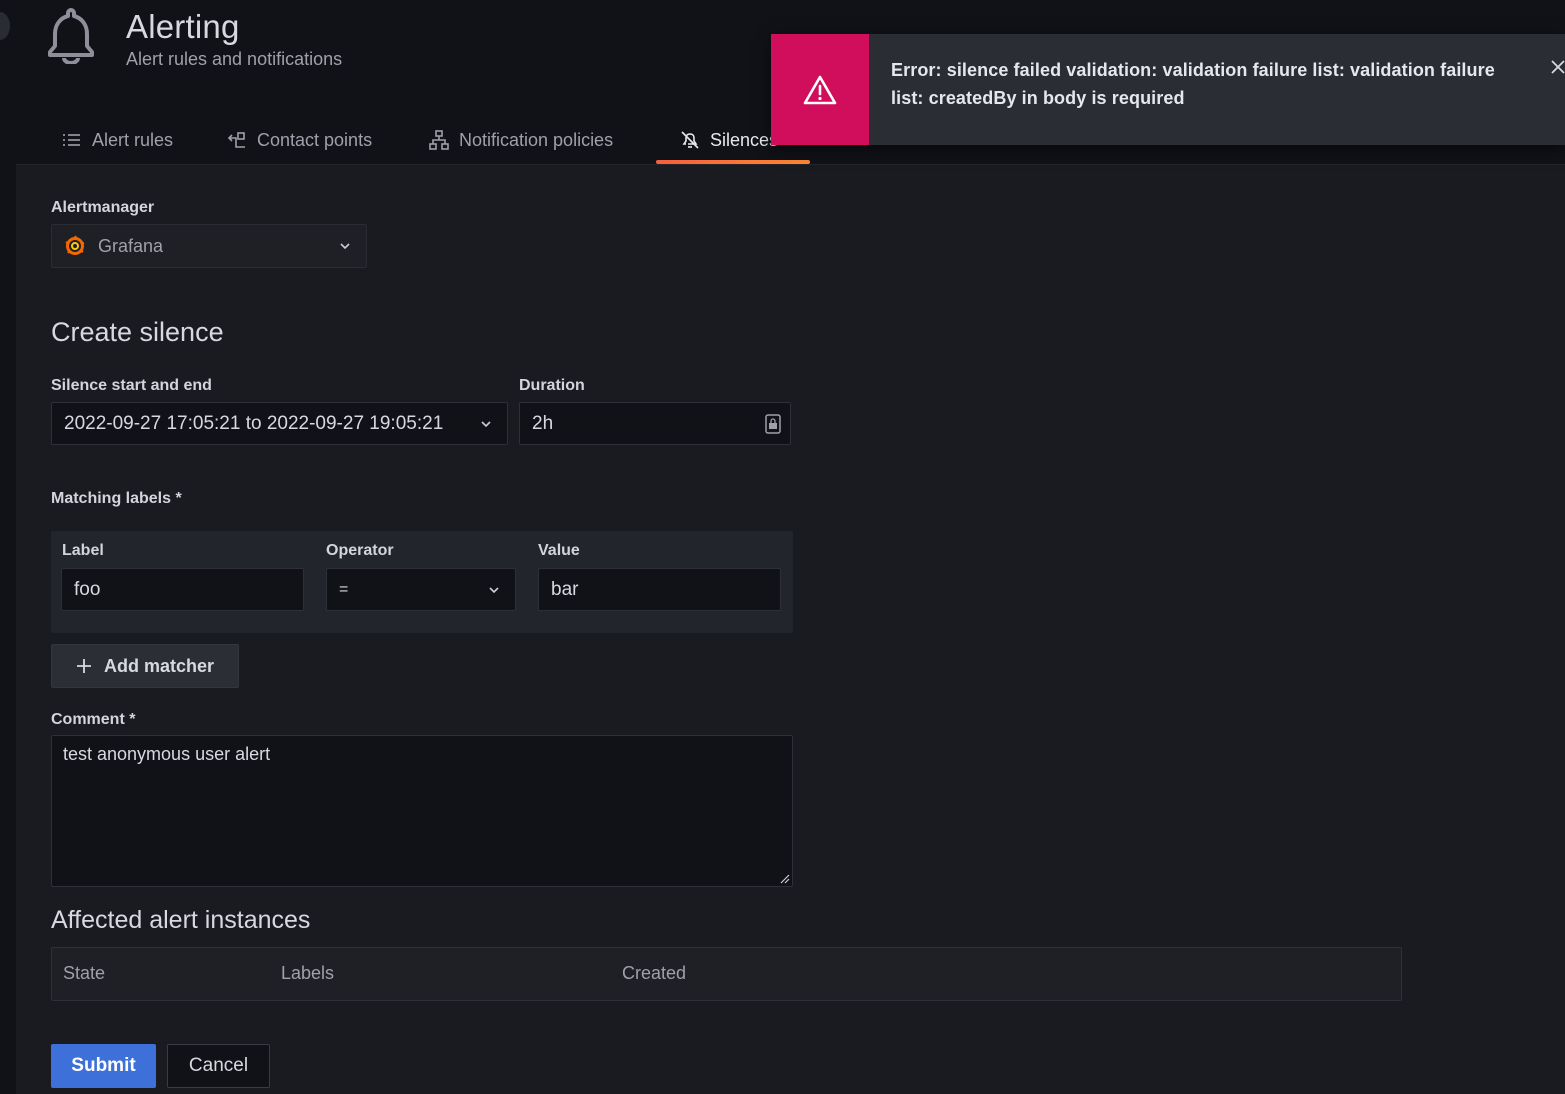 This screenshot has width=1565, height=1094. I want to click on matcher-row: Label Operator Value foo = bar, so click(422, 582).